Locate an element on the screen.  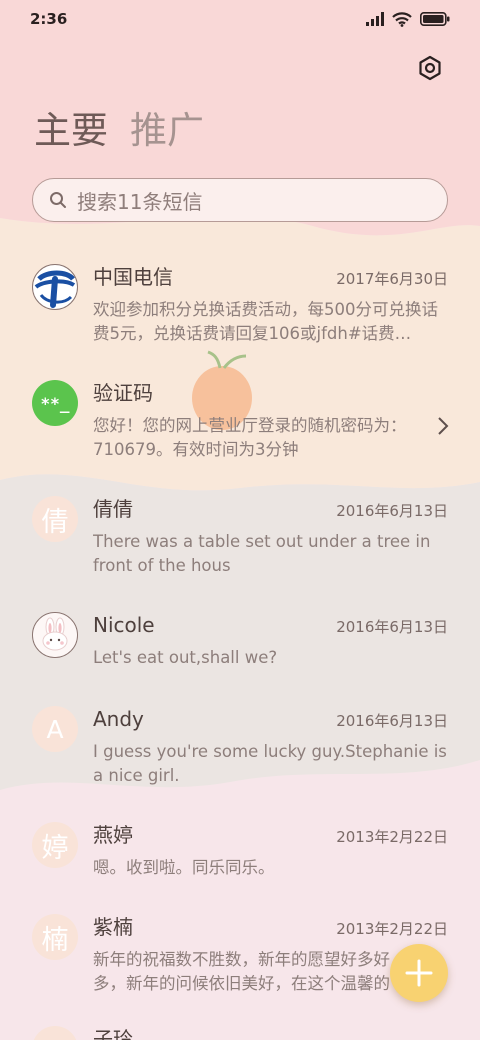
status-bar: 2:36 is located at coordinates (240, 19).